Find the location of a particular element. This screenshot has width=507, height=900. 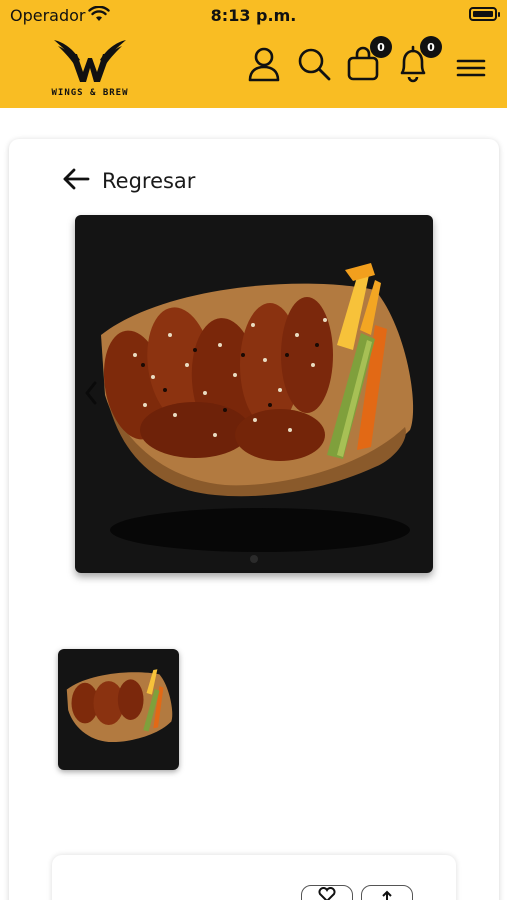

back-label: Regresar is located at coordinates (149, 181).